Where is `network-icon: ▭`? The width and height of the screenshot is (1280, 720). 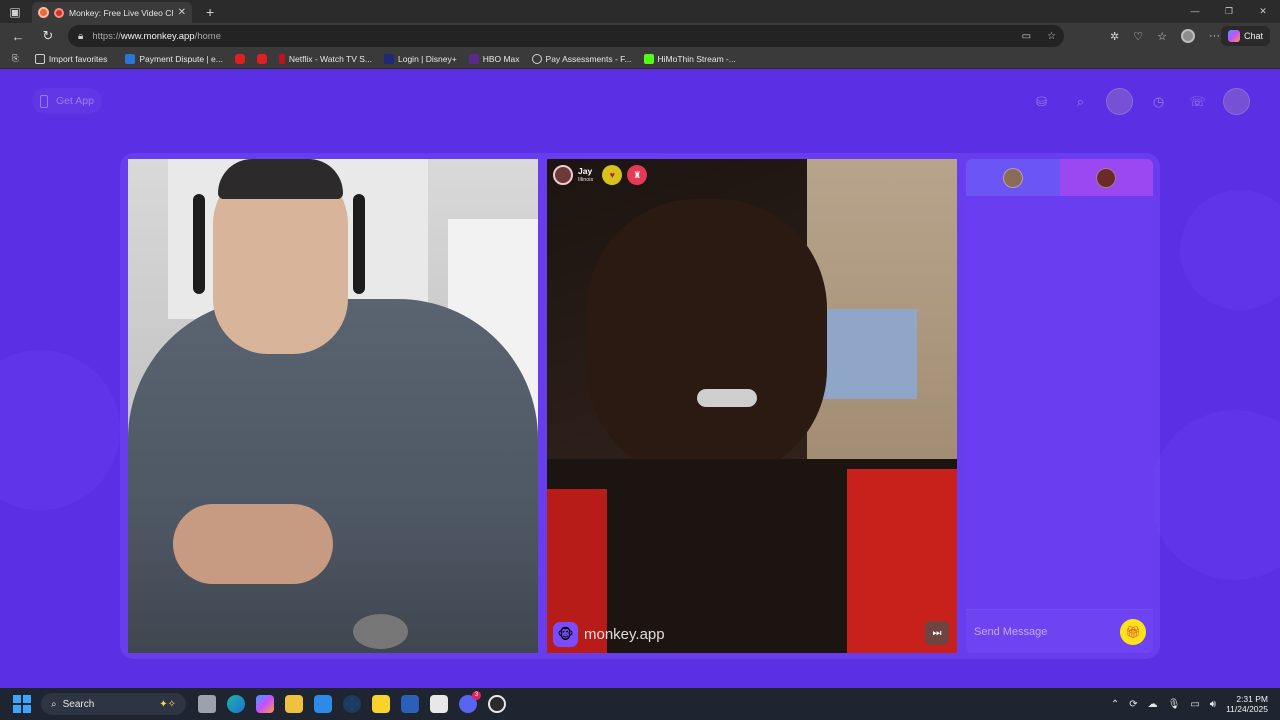
network-icon: ▭ is located at coordinates (1194, 704).